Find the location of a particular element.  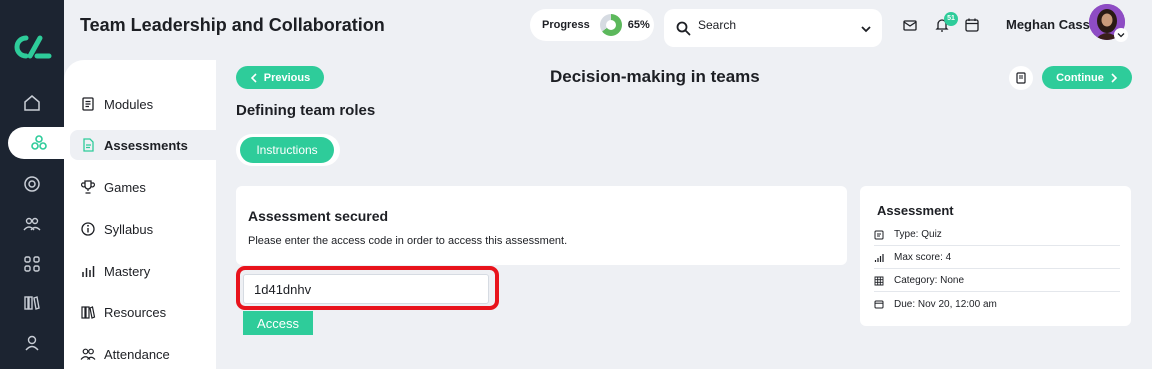

secured-title: Assessment secured is located at coordinates (318, 216).